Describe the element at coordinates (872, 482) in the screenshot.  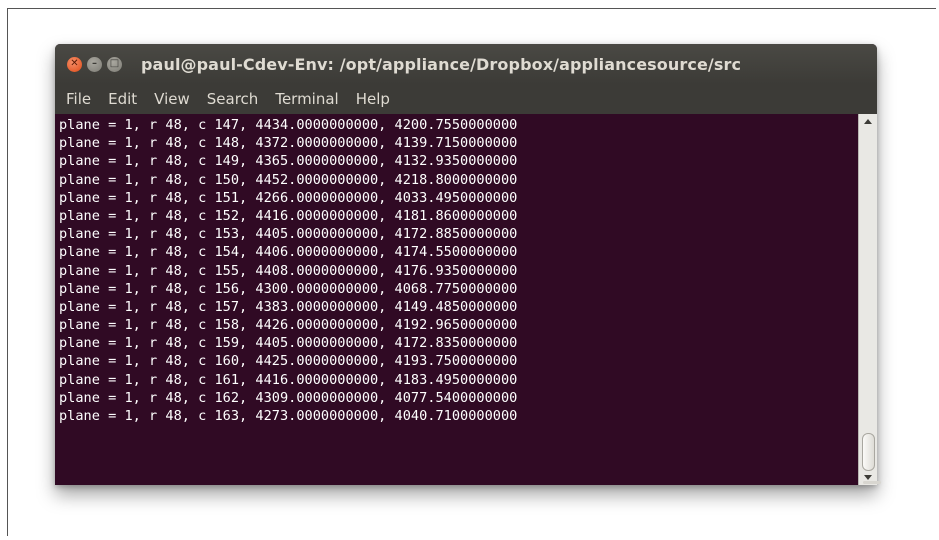
I see `resize-grip` at that location.